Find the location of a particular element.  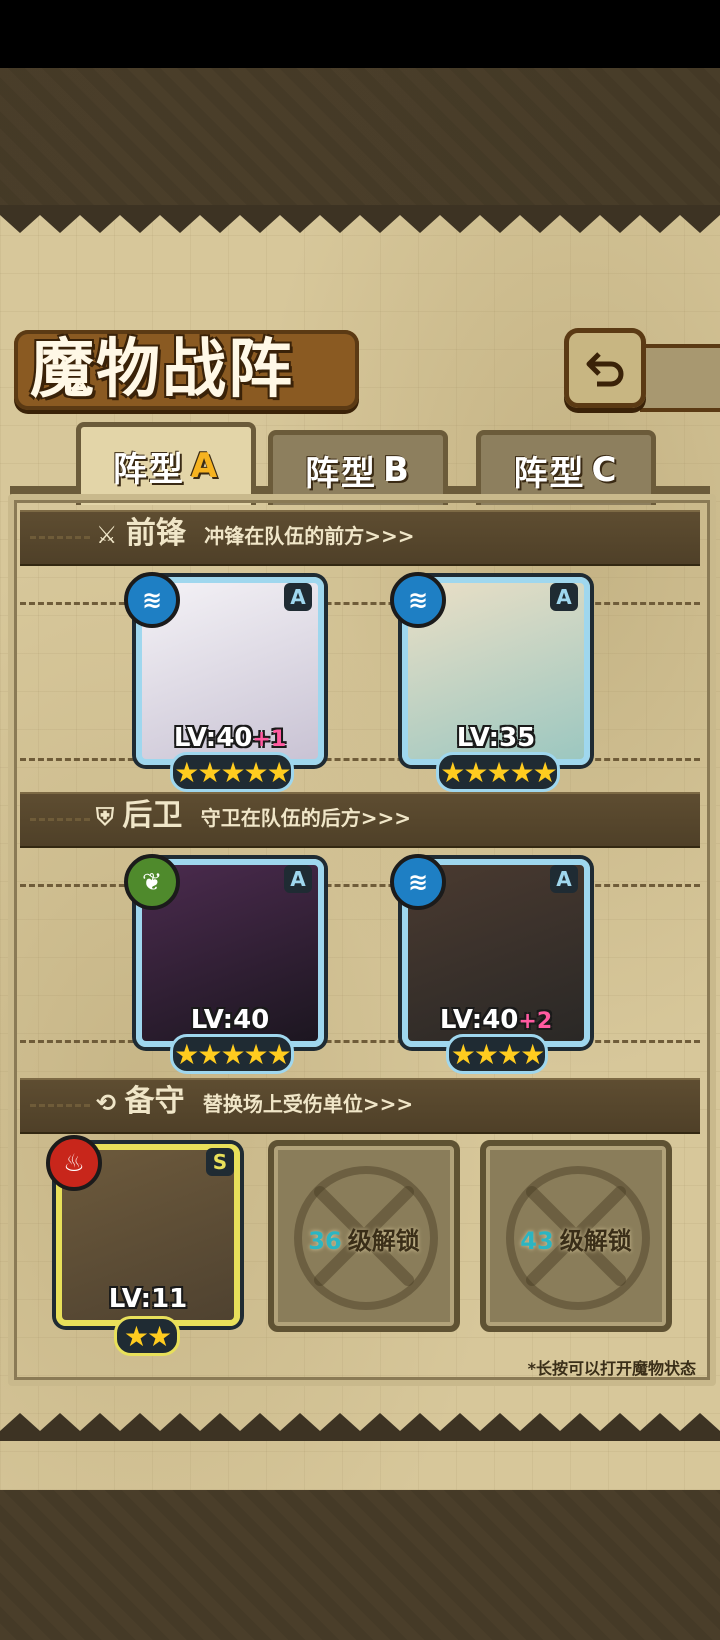

front-section-title: ⚔ 前锋 冲锋在队伍的前方>>> is located at coordinates (255, 534).